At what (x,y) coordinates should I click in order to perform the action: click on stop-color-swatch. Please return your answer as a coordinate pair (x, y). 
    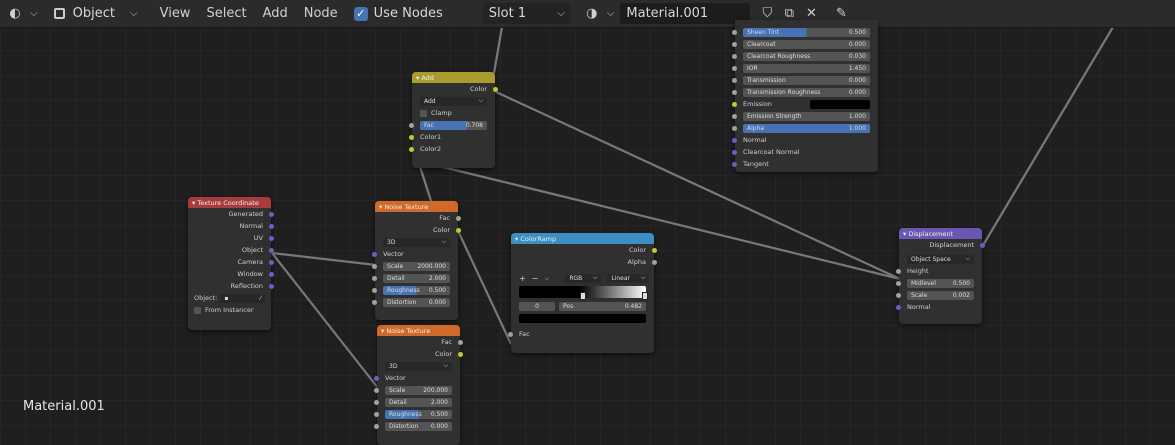
    Looking at the image, I should click on (582, 318).